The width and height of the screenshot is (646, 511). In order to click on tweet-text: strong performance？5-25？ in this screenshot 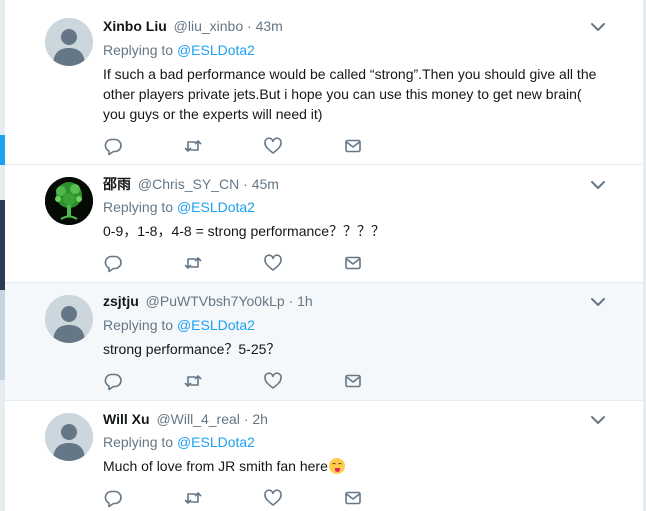, I will do `click(358, 349)`.